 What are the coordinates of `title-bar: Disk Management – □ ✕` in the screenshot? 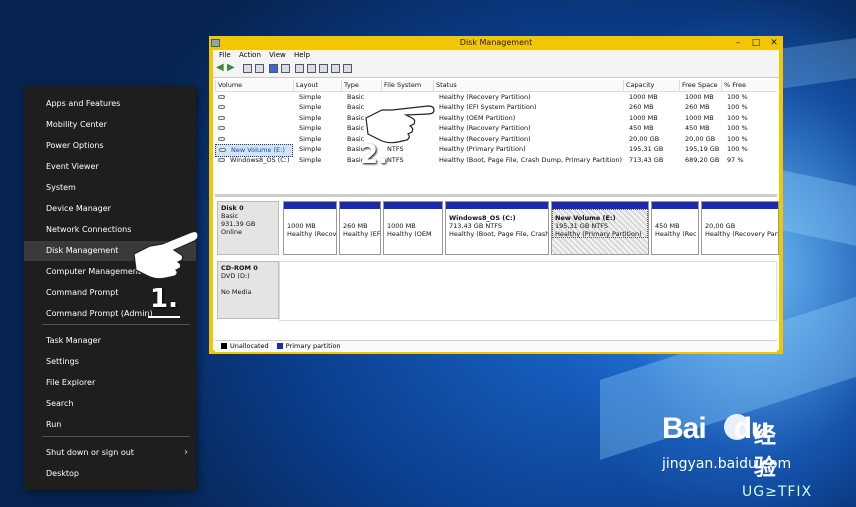 It's located at (496, 43).